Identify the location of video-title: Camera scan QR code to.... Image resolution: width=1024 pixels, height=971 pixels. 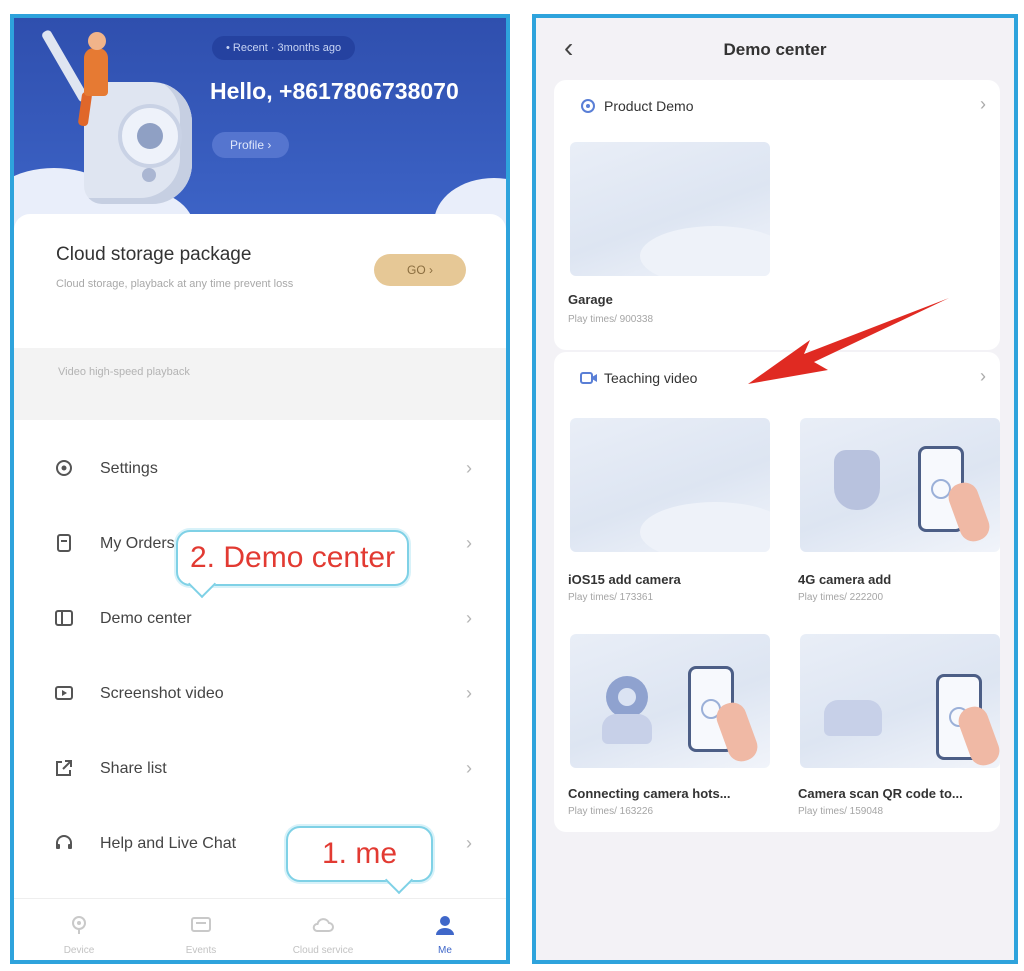
(880, 793).